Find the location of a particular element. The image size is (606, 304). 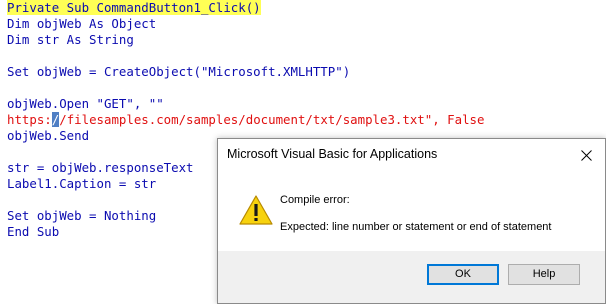

warning-icon is located at coordinates (256, 210).